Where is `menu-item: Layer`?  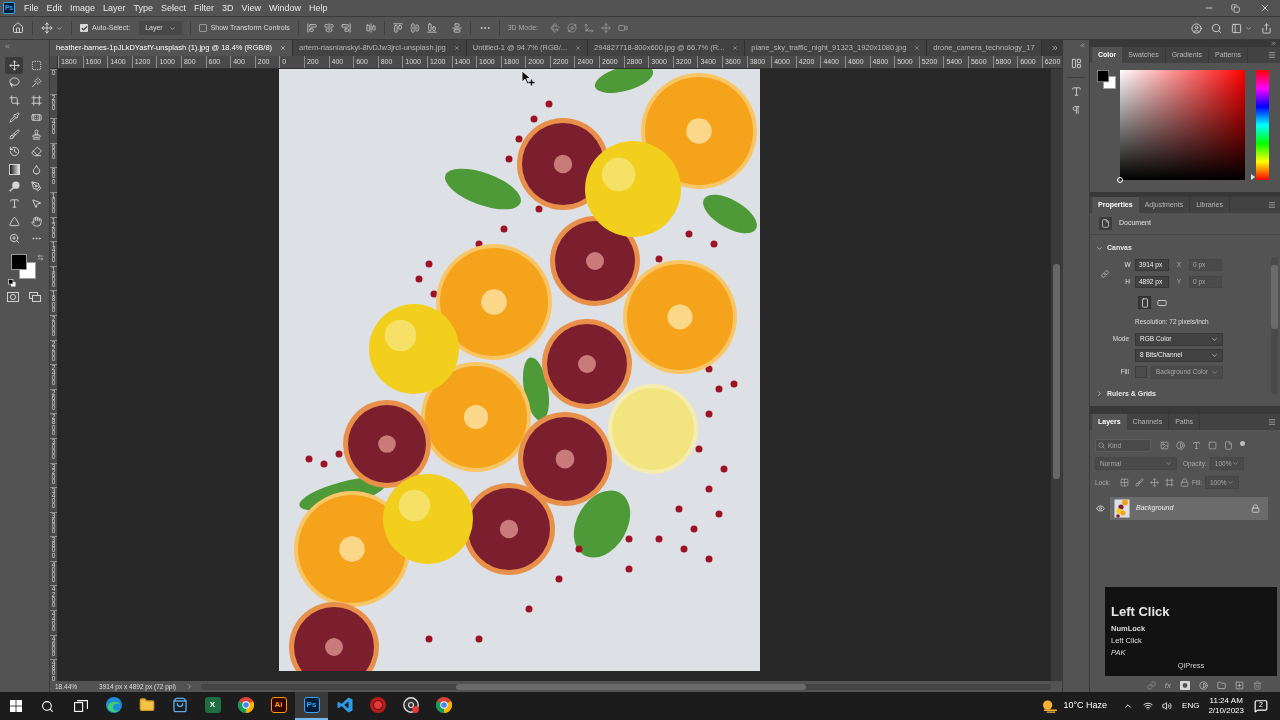 menu-item: Layer is located at coordinates (114, 8).